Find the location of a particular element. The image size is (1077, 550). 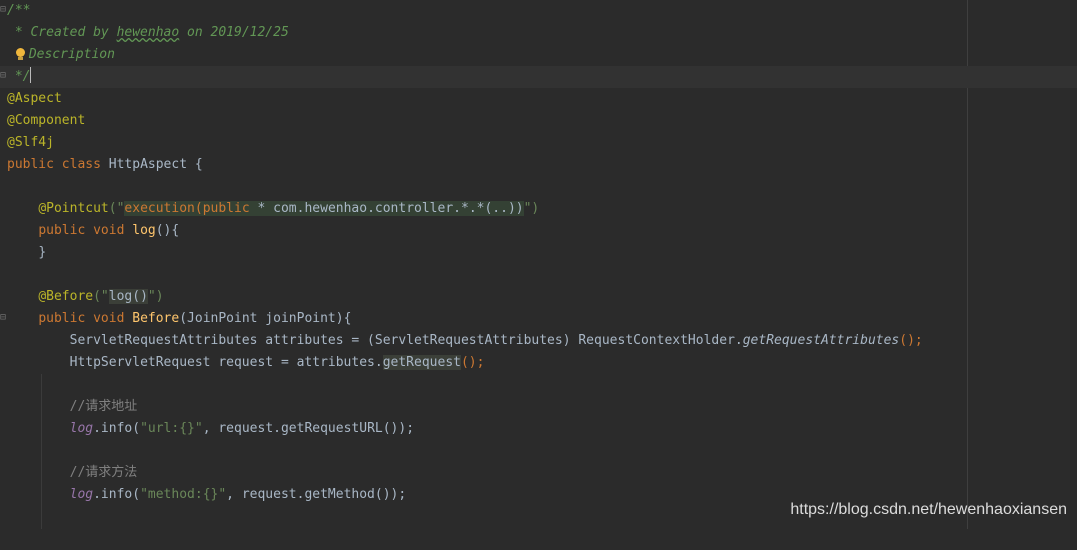

get-request-attributes-call: getRequestAttributes is located at coordinates (821, 340).